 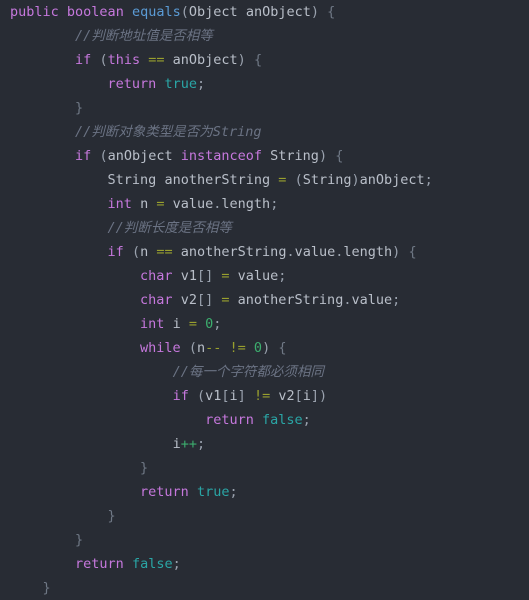 I want to click on code-token: length, so click(x=368, y=252).